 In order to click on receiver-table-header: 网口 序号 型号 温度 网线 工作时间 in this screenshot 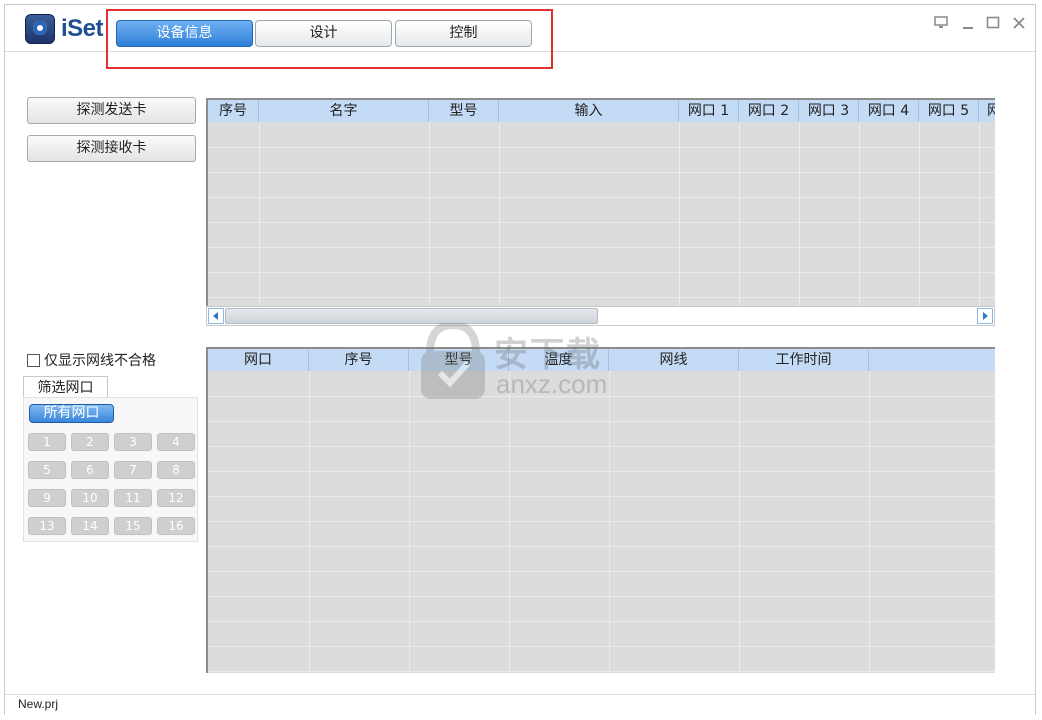, I will do `click(601, 360)`.